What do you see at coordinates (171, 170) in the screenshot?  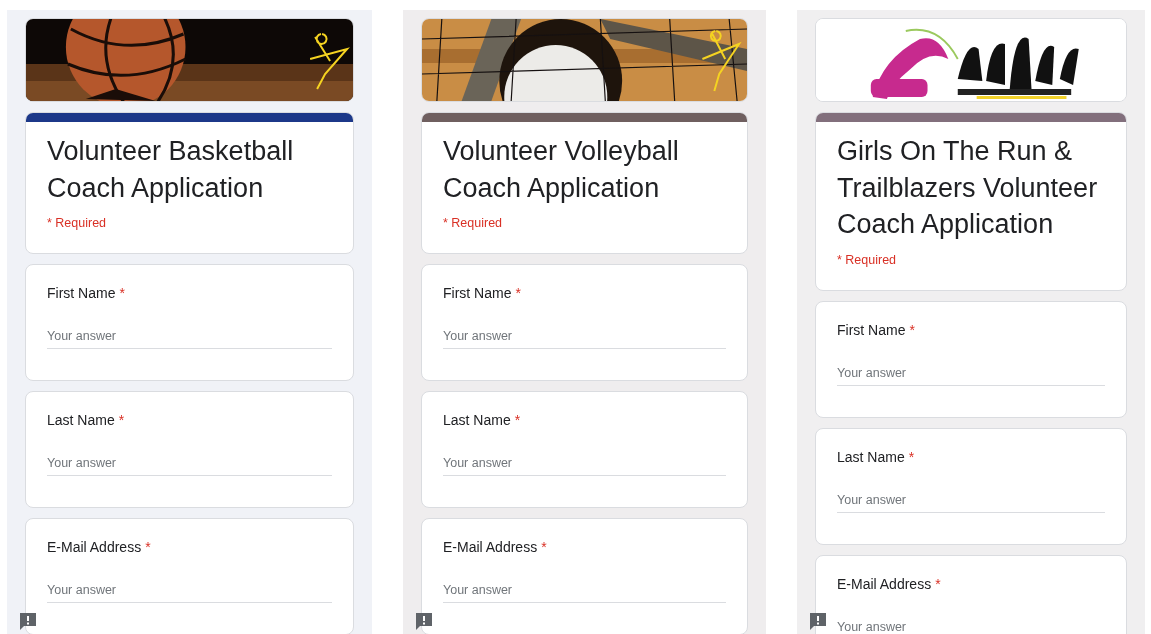 I see `form-title: Volunteer Basketball Coach Application` at bounding box center [171, 170].